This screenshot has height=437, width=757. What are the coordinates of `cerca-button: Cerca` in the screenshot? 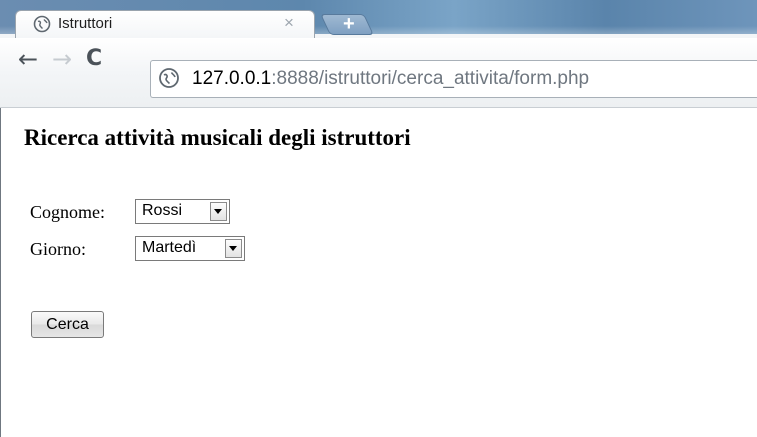 It's located at (67, 324).